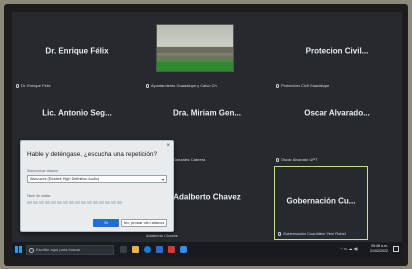  Describe the element at coordinates (183, 249) in the screenshot. I see `zoom-icon` at that location.